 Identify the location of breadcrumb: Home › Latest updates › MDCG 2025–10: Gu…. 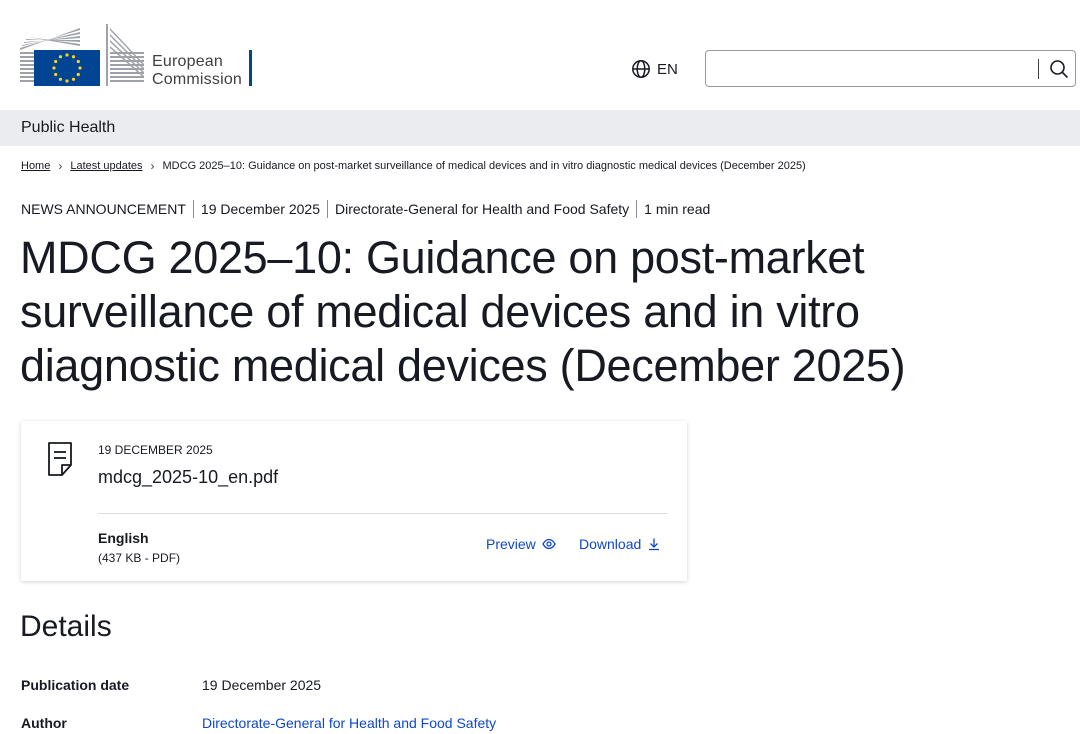
(413, 166).